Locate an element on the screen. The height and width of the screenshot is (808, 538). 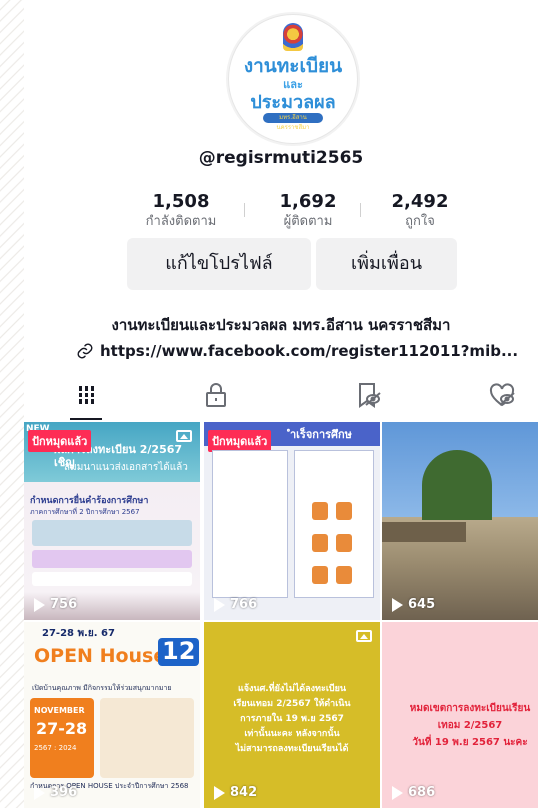
event-schedule-block is located at coordinates (147, 738).